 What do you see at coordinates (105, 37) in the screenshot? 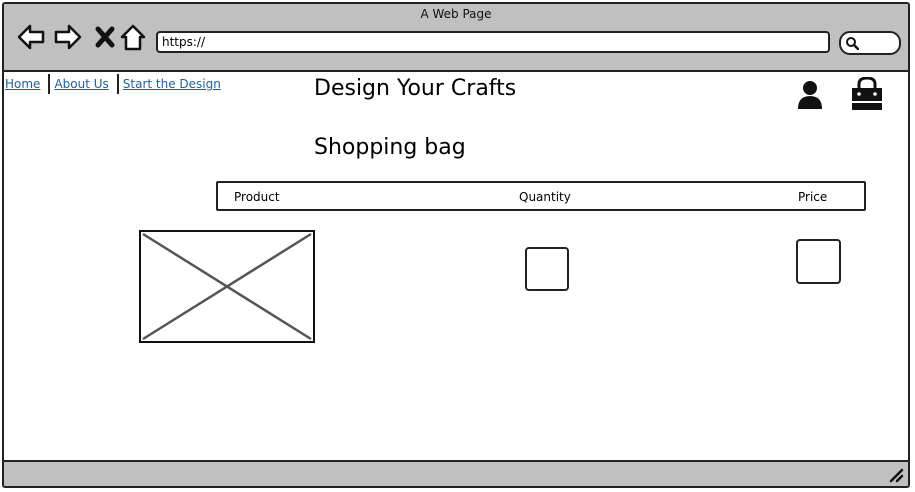
I see `close-icon` at bounding box center [105, 37].